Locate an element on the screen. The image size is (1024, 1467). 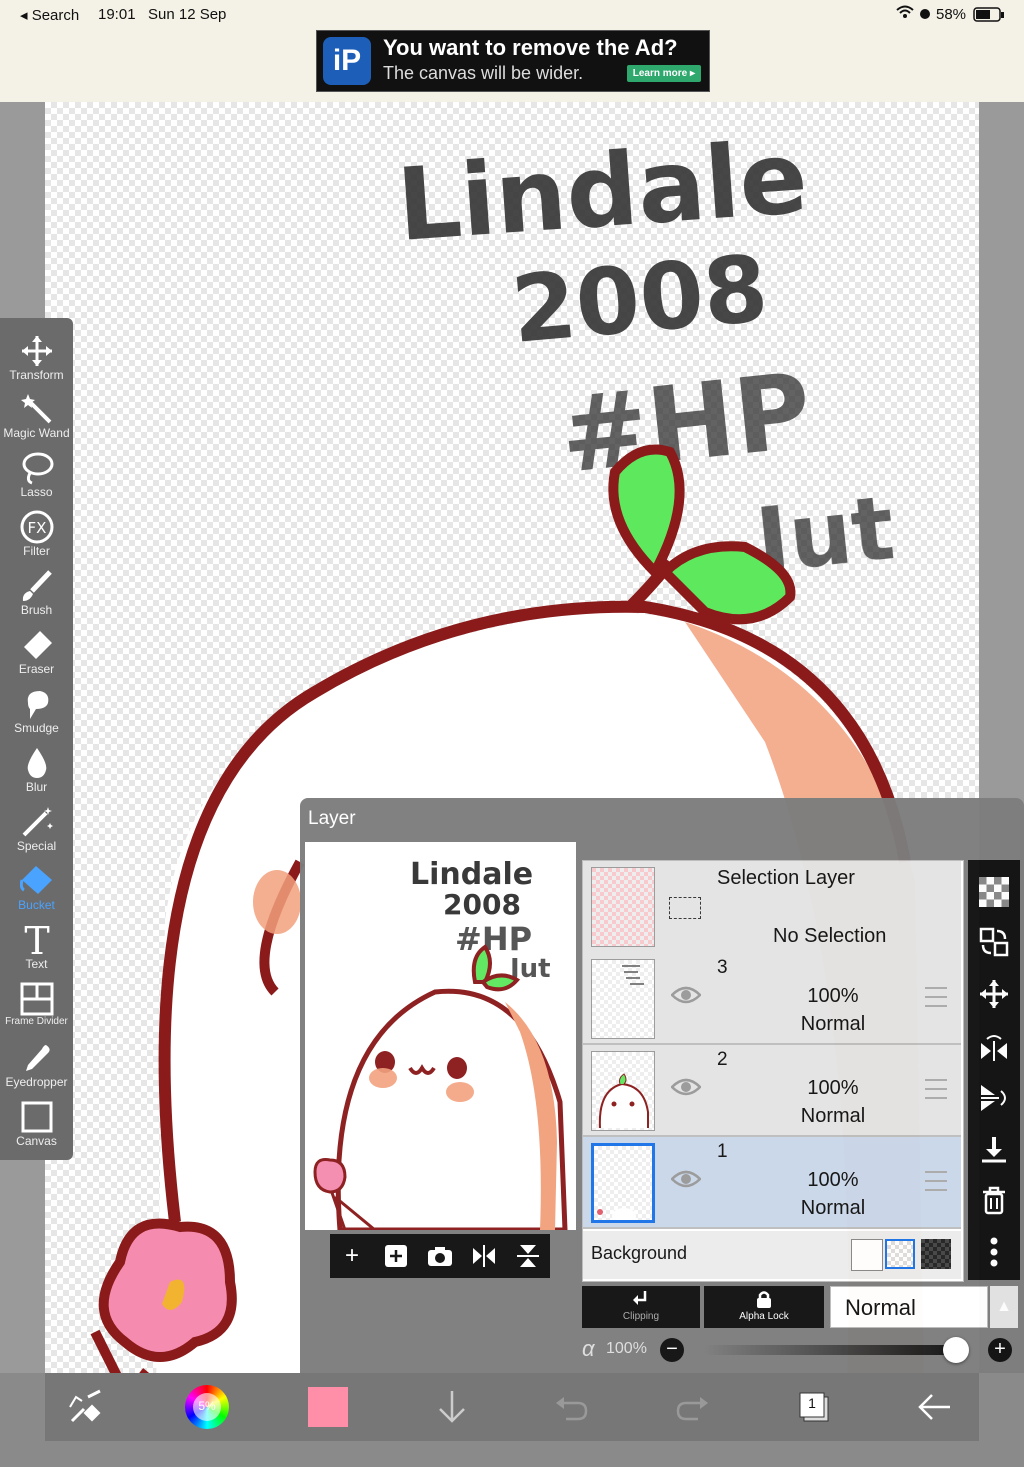
tool-smudge: Smudge is located at coordinates (36, 708).